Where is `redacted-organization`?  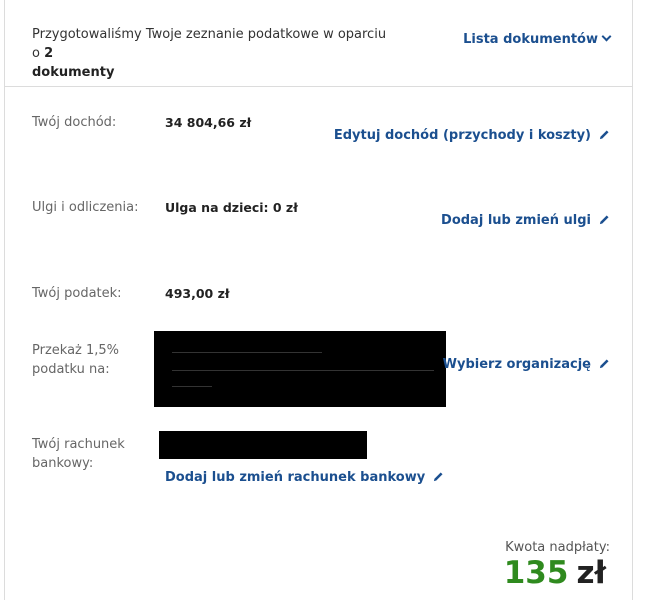 redacted-organization is located at coordinates (300, 369).